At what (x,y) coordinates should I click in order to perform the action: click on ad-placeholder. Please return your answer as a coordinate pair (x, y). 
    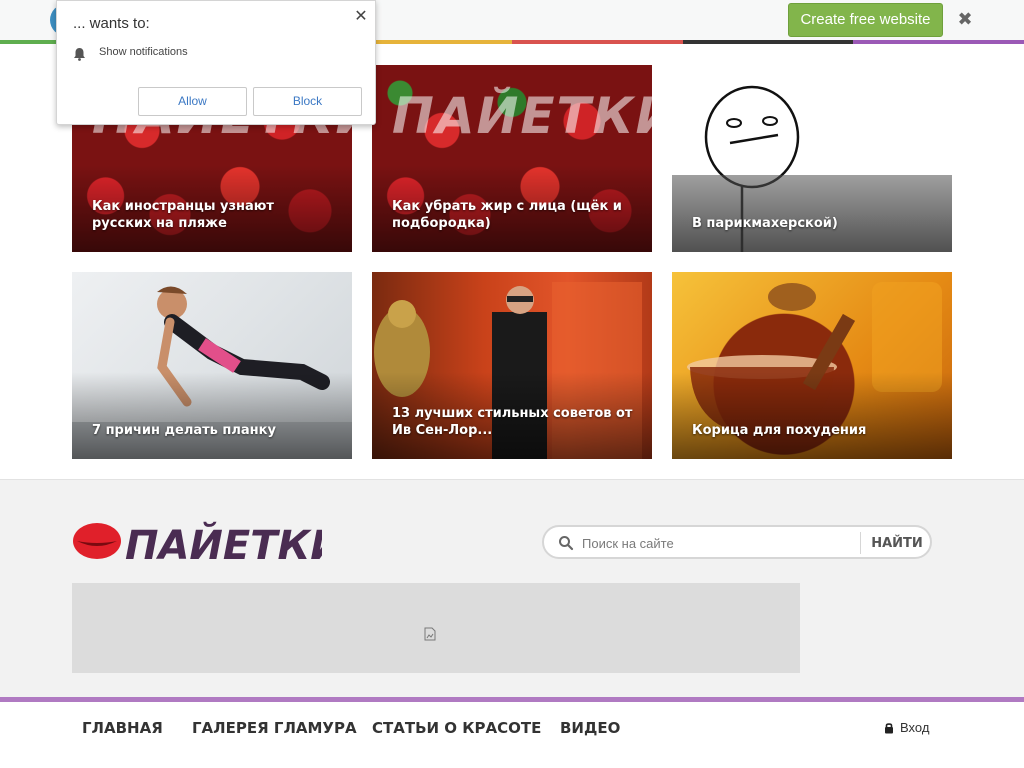
    Looking at the image, I should click on (436, 628).